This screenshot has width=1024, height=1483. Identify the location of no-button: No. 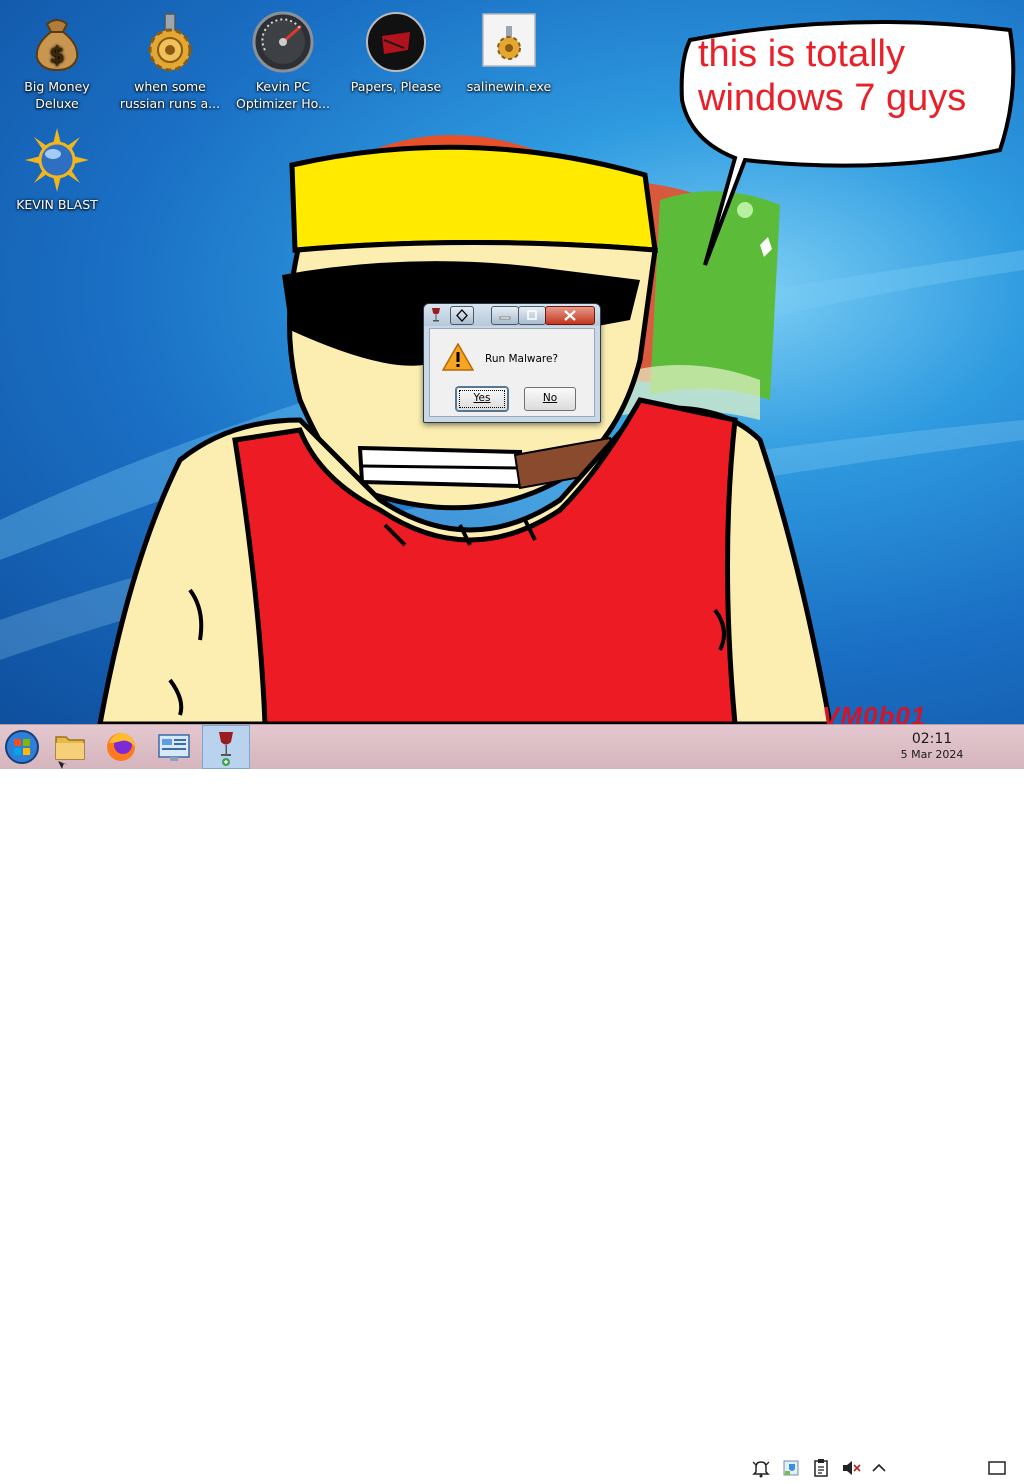
(550, 399).